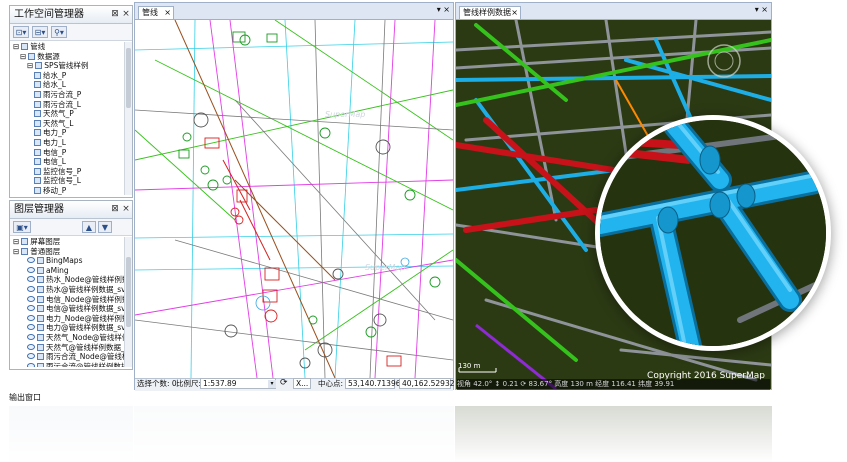  I want to click on workspace_panel-tree-label: SPS管线样例, so click(66, 66).